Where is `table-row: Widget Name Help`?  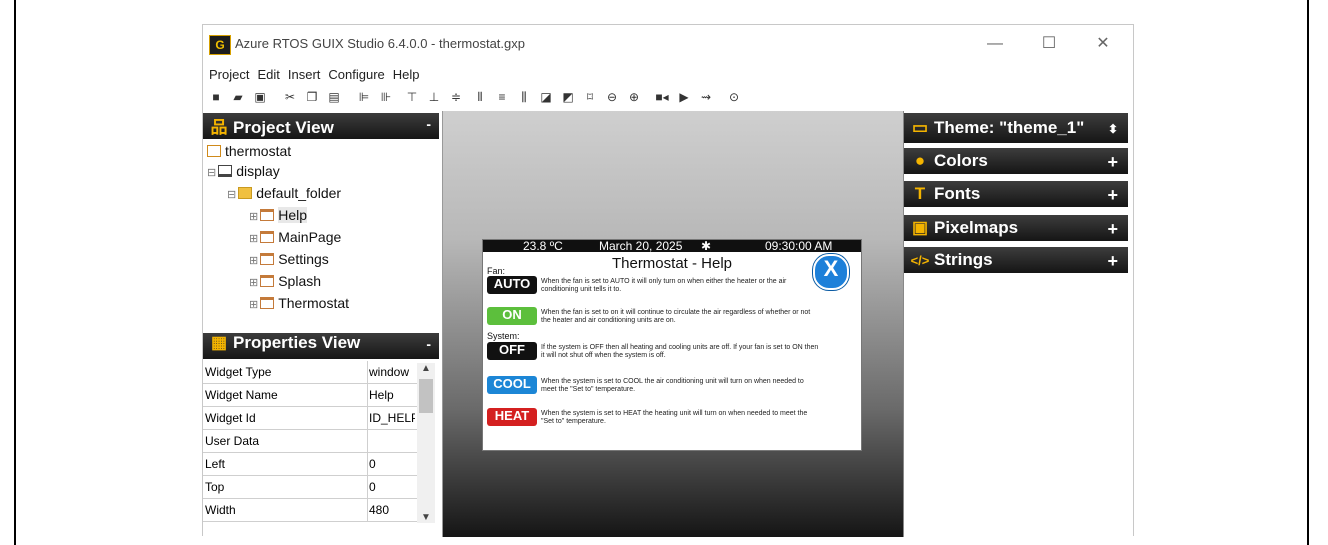
table-row: Widget Name Help is located at coordinates (310, 395).